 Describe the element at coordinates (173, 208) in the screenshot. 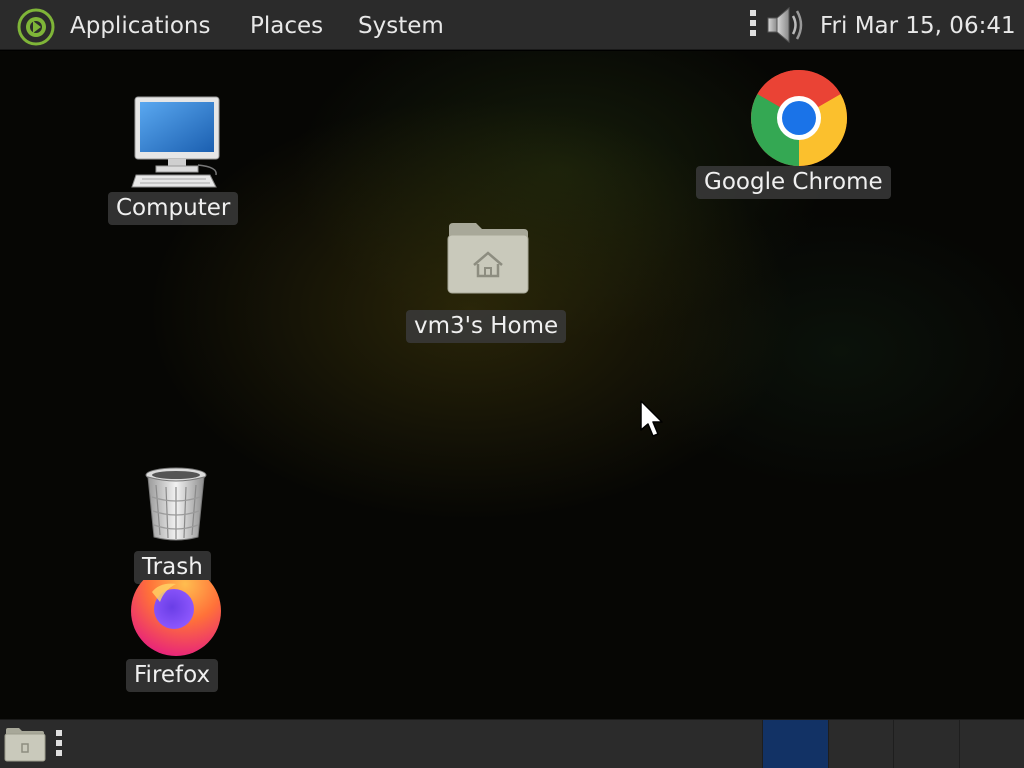

I see `computer-label: Computer` at that location.